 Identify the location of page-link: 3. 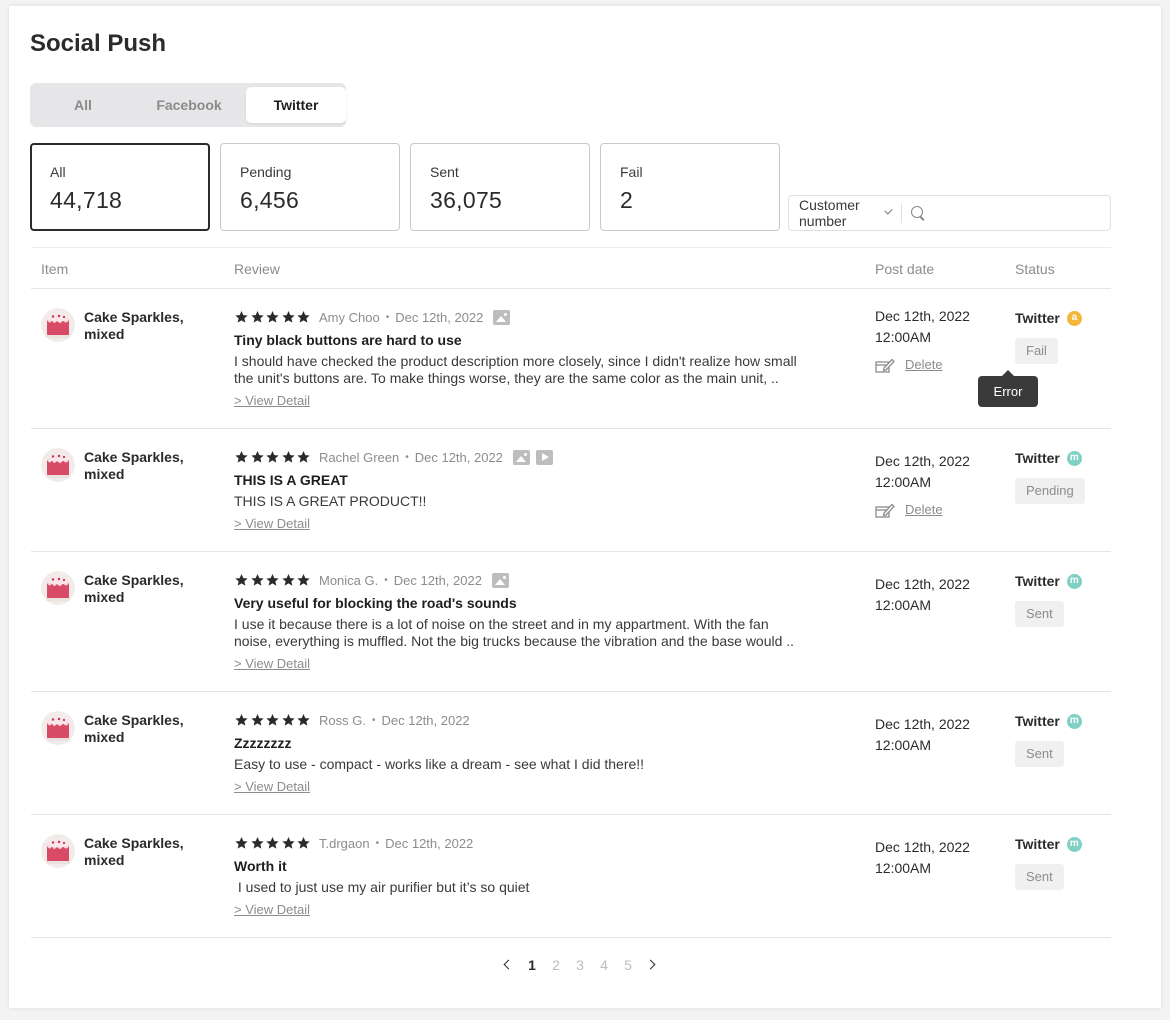
(580, 965).